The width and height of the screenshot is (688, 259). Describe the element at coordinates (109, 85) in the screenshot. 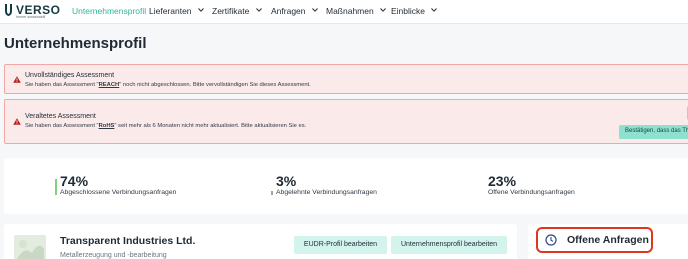

I see `assessment-link: REACH` at that location.